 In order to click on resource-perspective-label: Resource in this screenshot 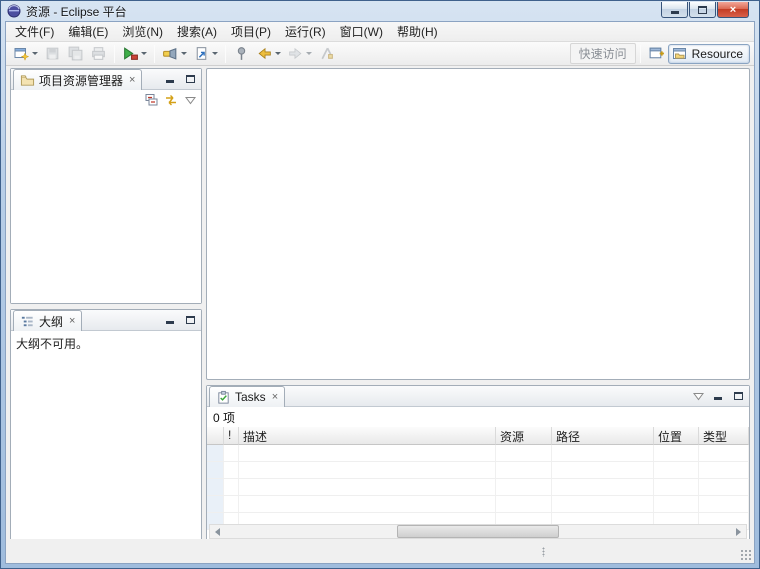, I will do `click(717, 53)`.